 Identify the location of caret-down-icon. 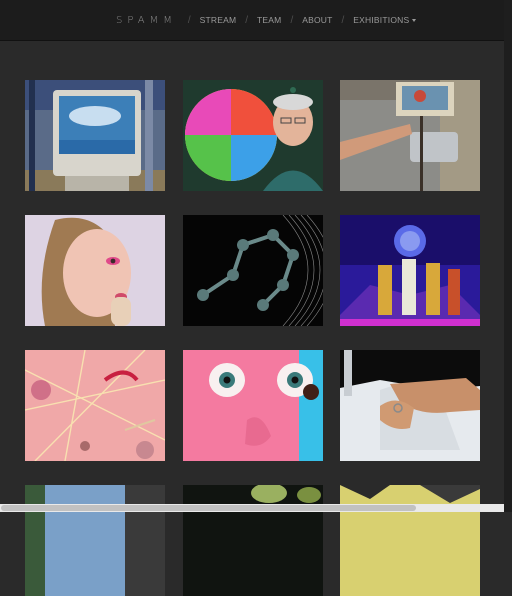
(414, 21).